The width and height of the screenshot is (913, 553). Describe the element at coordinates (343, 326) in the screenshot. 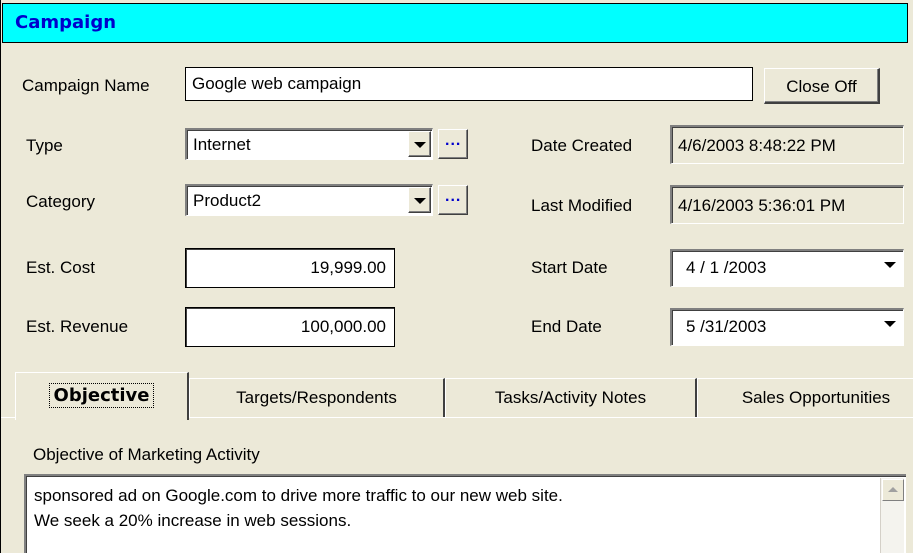

I see `est-revenue-value: 100,000.00` at that location.